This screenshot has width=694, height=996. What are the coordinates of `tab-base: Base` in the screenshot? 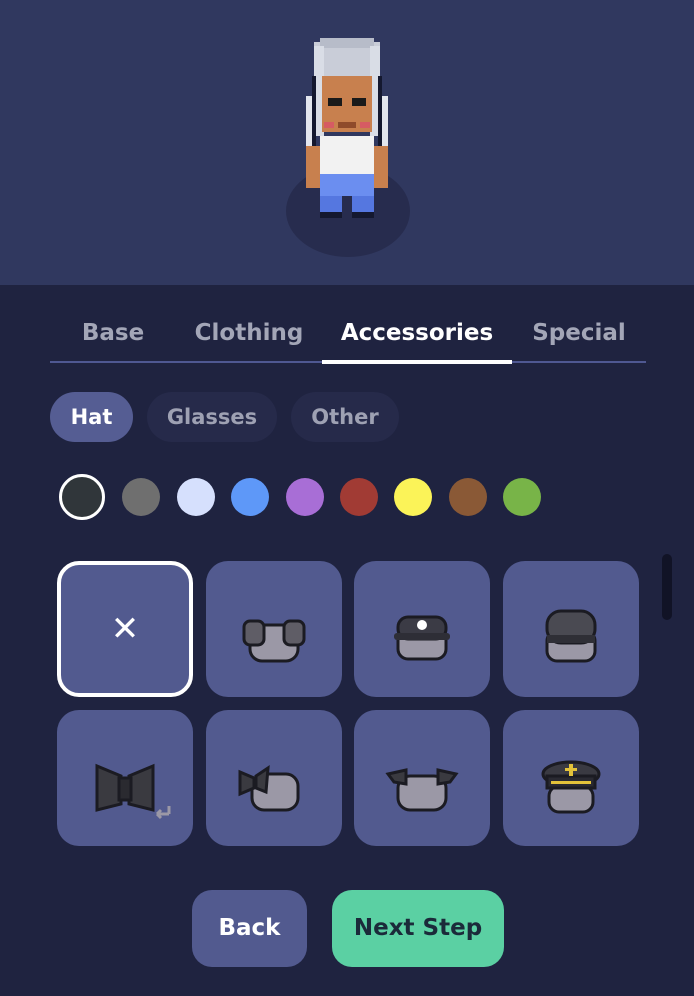 It's located at (113, 332).